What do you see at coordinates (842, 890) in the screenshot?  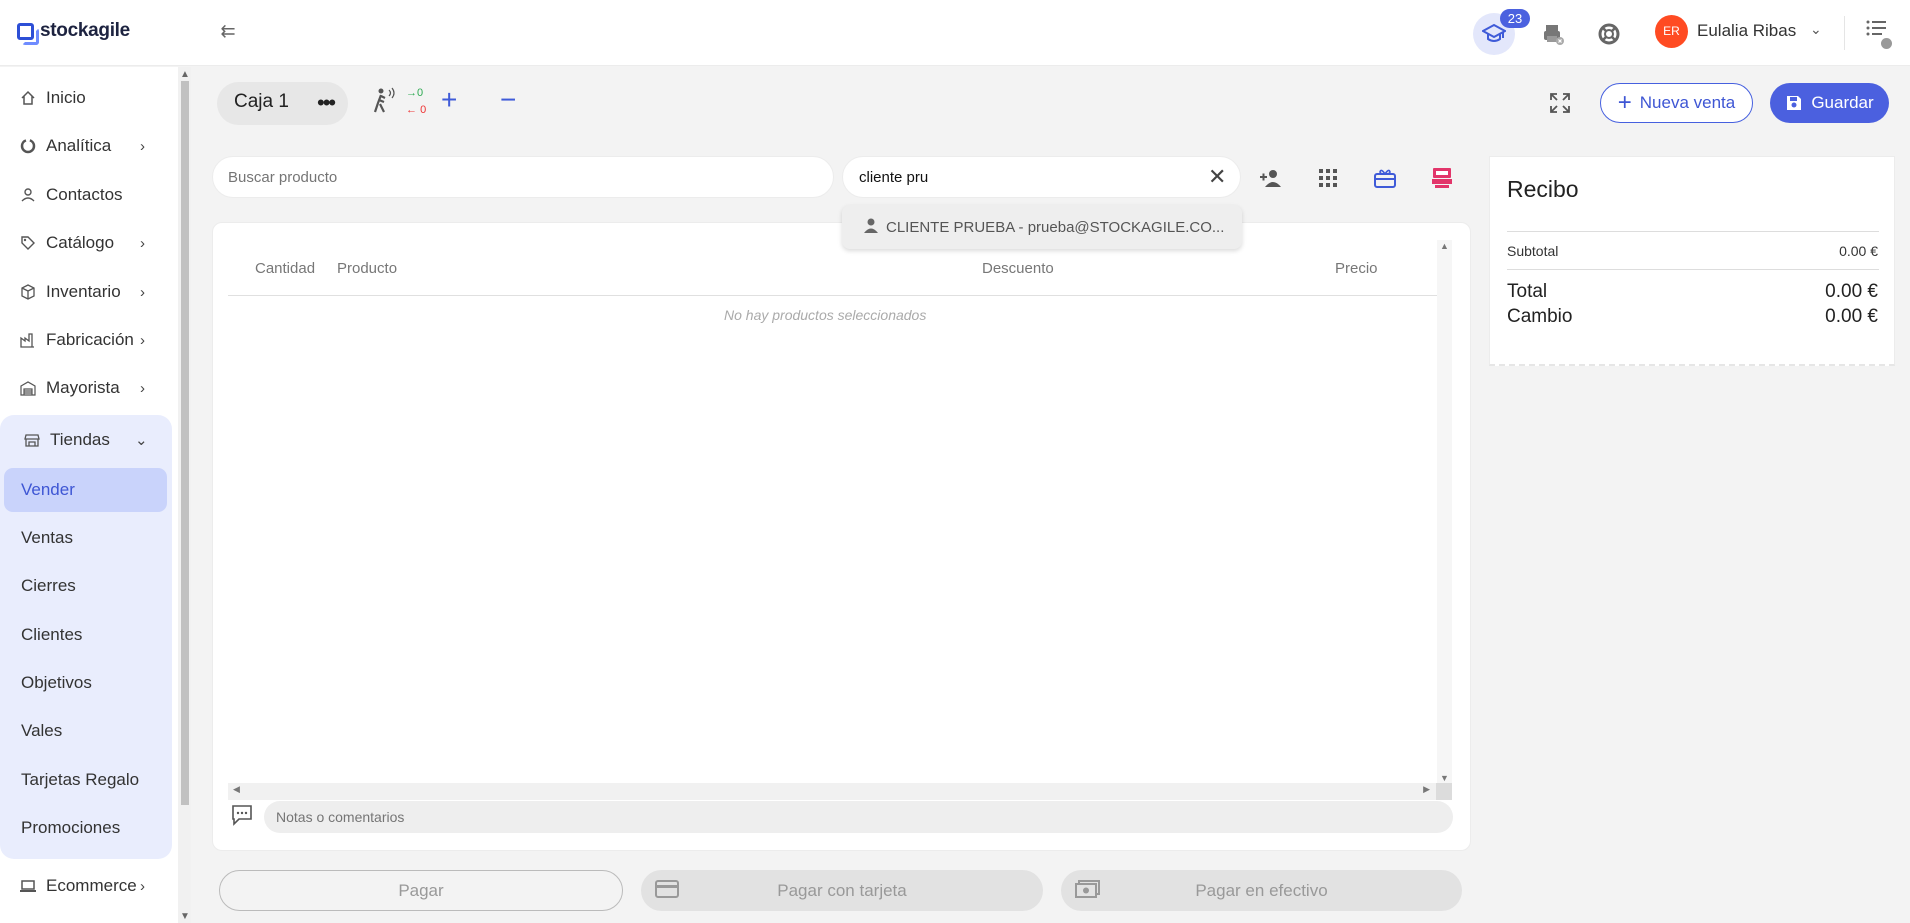 I see `pay-card-button: Pagar con tarjeta` at bounding box center [842, 890].